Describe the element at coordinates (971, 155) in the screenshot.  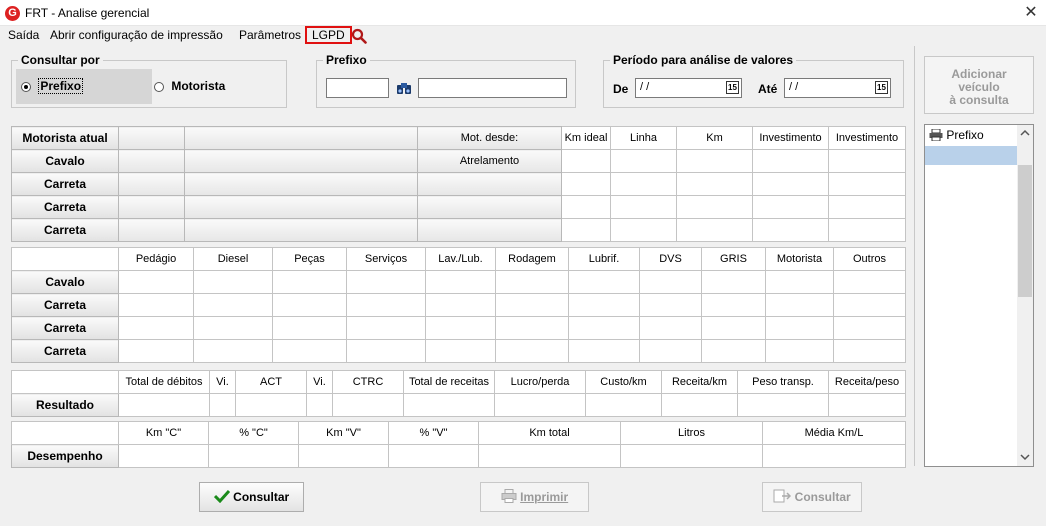
I see `list-item` at that location.